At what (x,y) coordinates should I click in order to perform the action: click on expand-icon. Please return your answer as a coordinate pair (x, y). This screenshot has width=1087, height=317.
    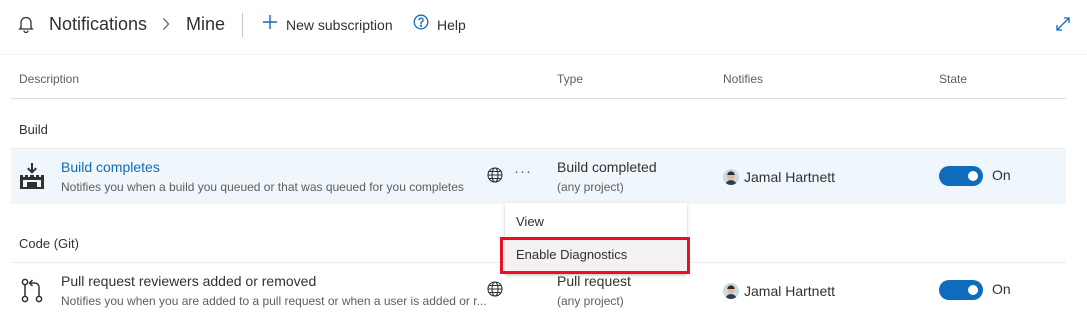
    Looking at the image, I should click on (1063, 26).